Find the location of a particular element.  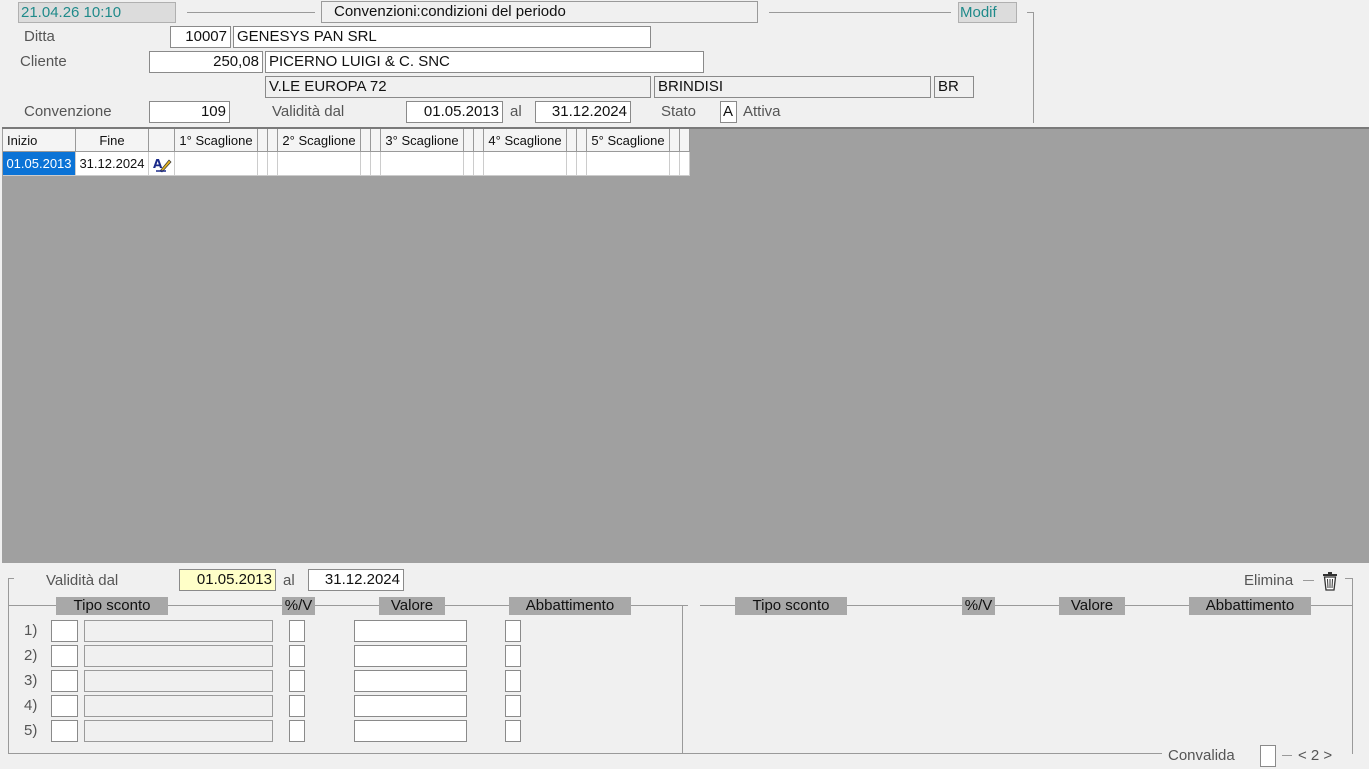

cliente-label: Cliente is located at coordinates (43, 61).